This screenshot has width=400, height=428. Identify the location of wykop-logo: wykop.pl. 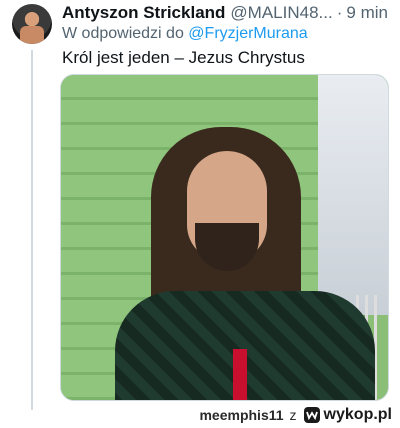
(347, 415).